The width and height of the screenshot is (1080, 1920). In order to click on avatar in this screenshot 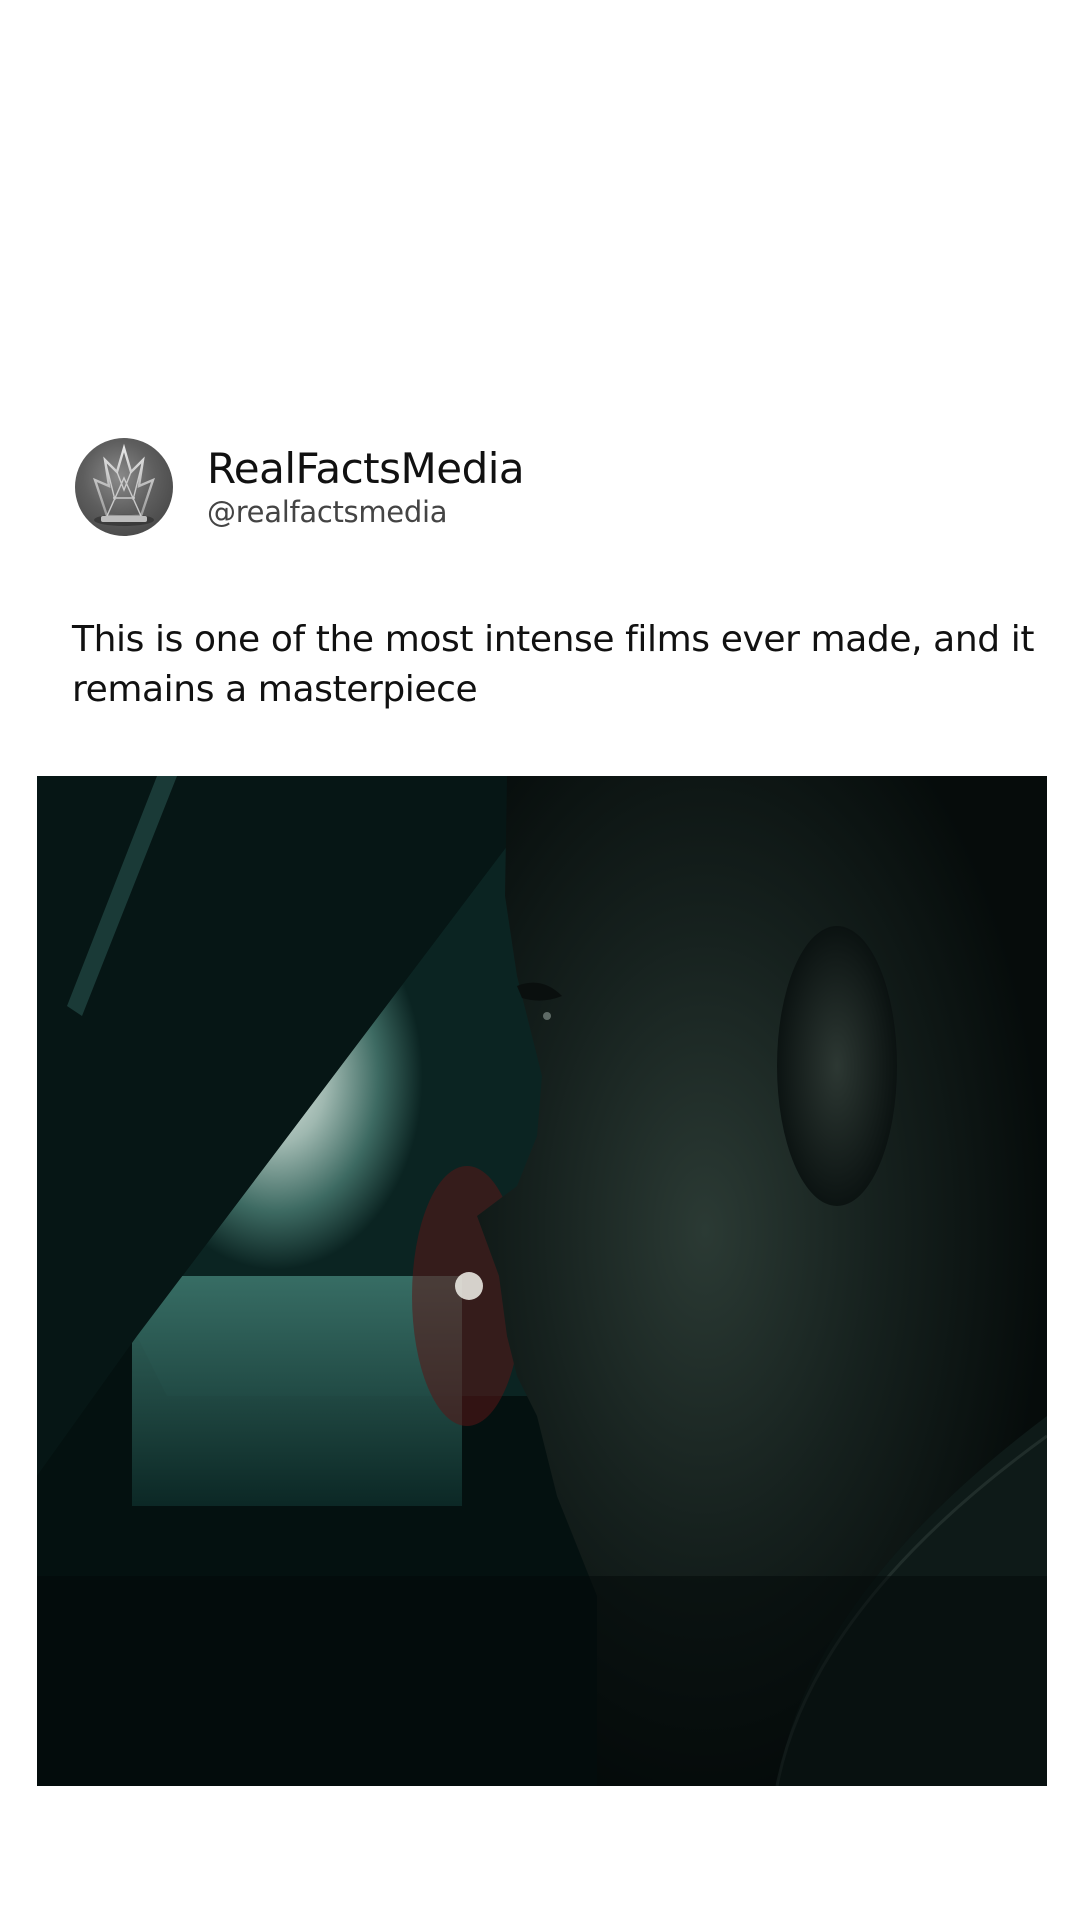, I will do `click(124, 487)`.